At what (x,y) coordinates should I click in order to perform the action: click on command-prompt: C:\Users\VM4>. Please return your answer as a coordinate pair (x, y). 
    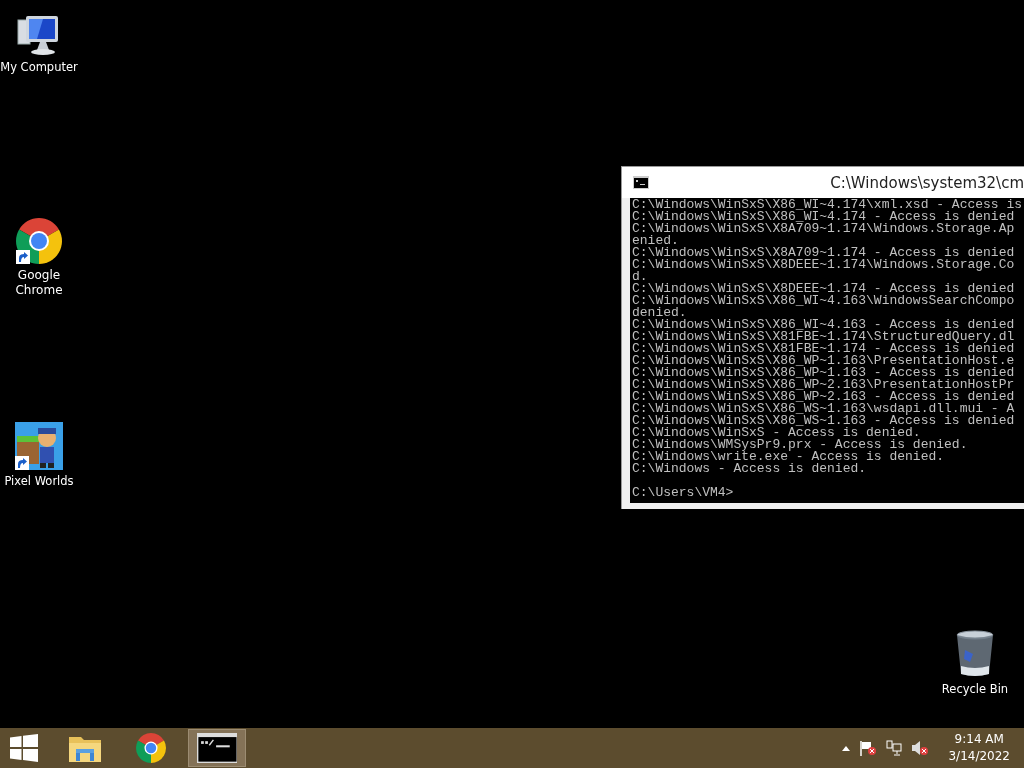
    Looking at the image, I should click on (828, 493).